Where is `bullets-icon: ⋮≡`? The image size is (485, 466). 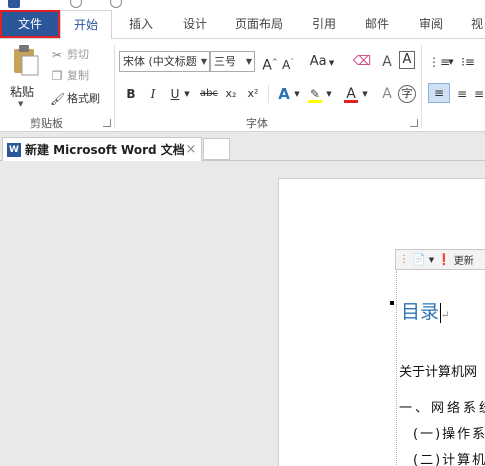
bullets-icon: ⋮≡ is located at coordinates (439, 62).